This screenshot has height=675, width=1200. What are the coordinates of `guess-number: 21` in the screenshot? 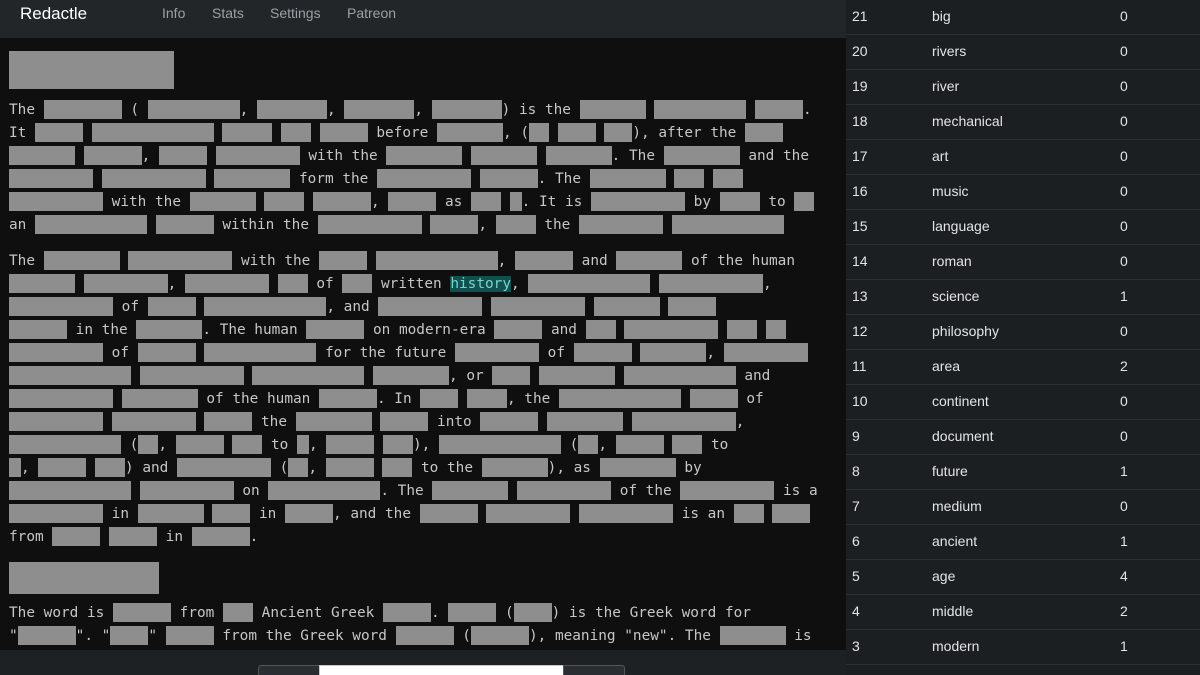 It's located at (860, 16).